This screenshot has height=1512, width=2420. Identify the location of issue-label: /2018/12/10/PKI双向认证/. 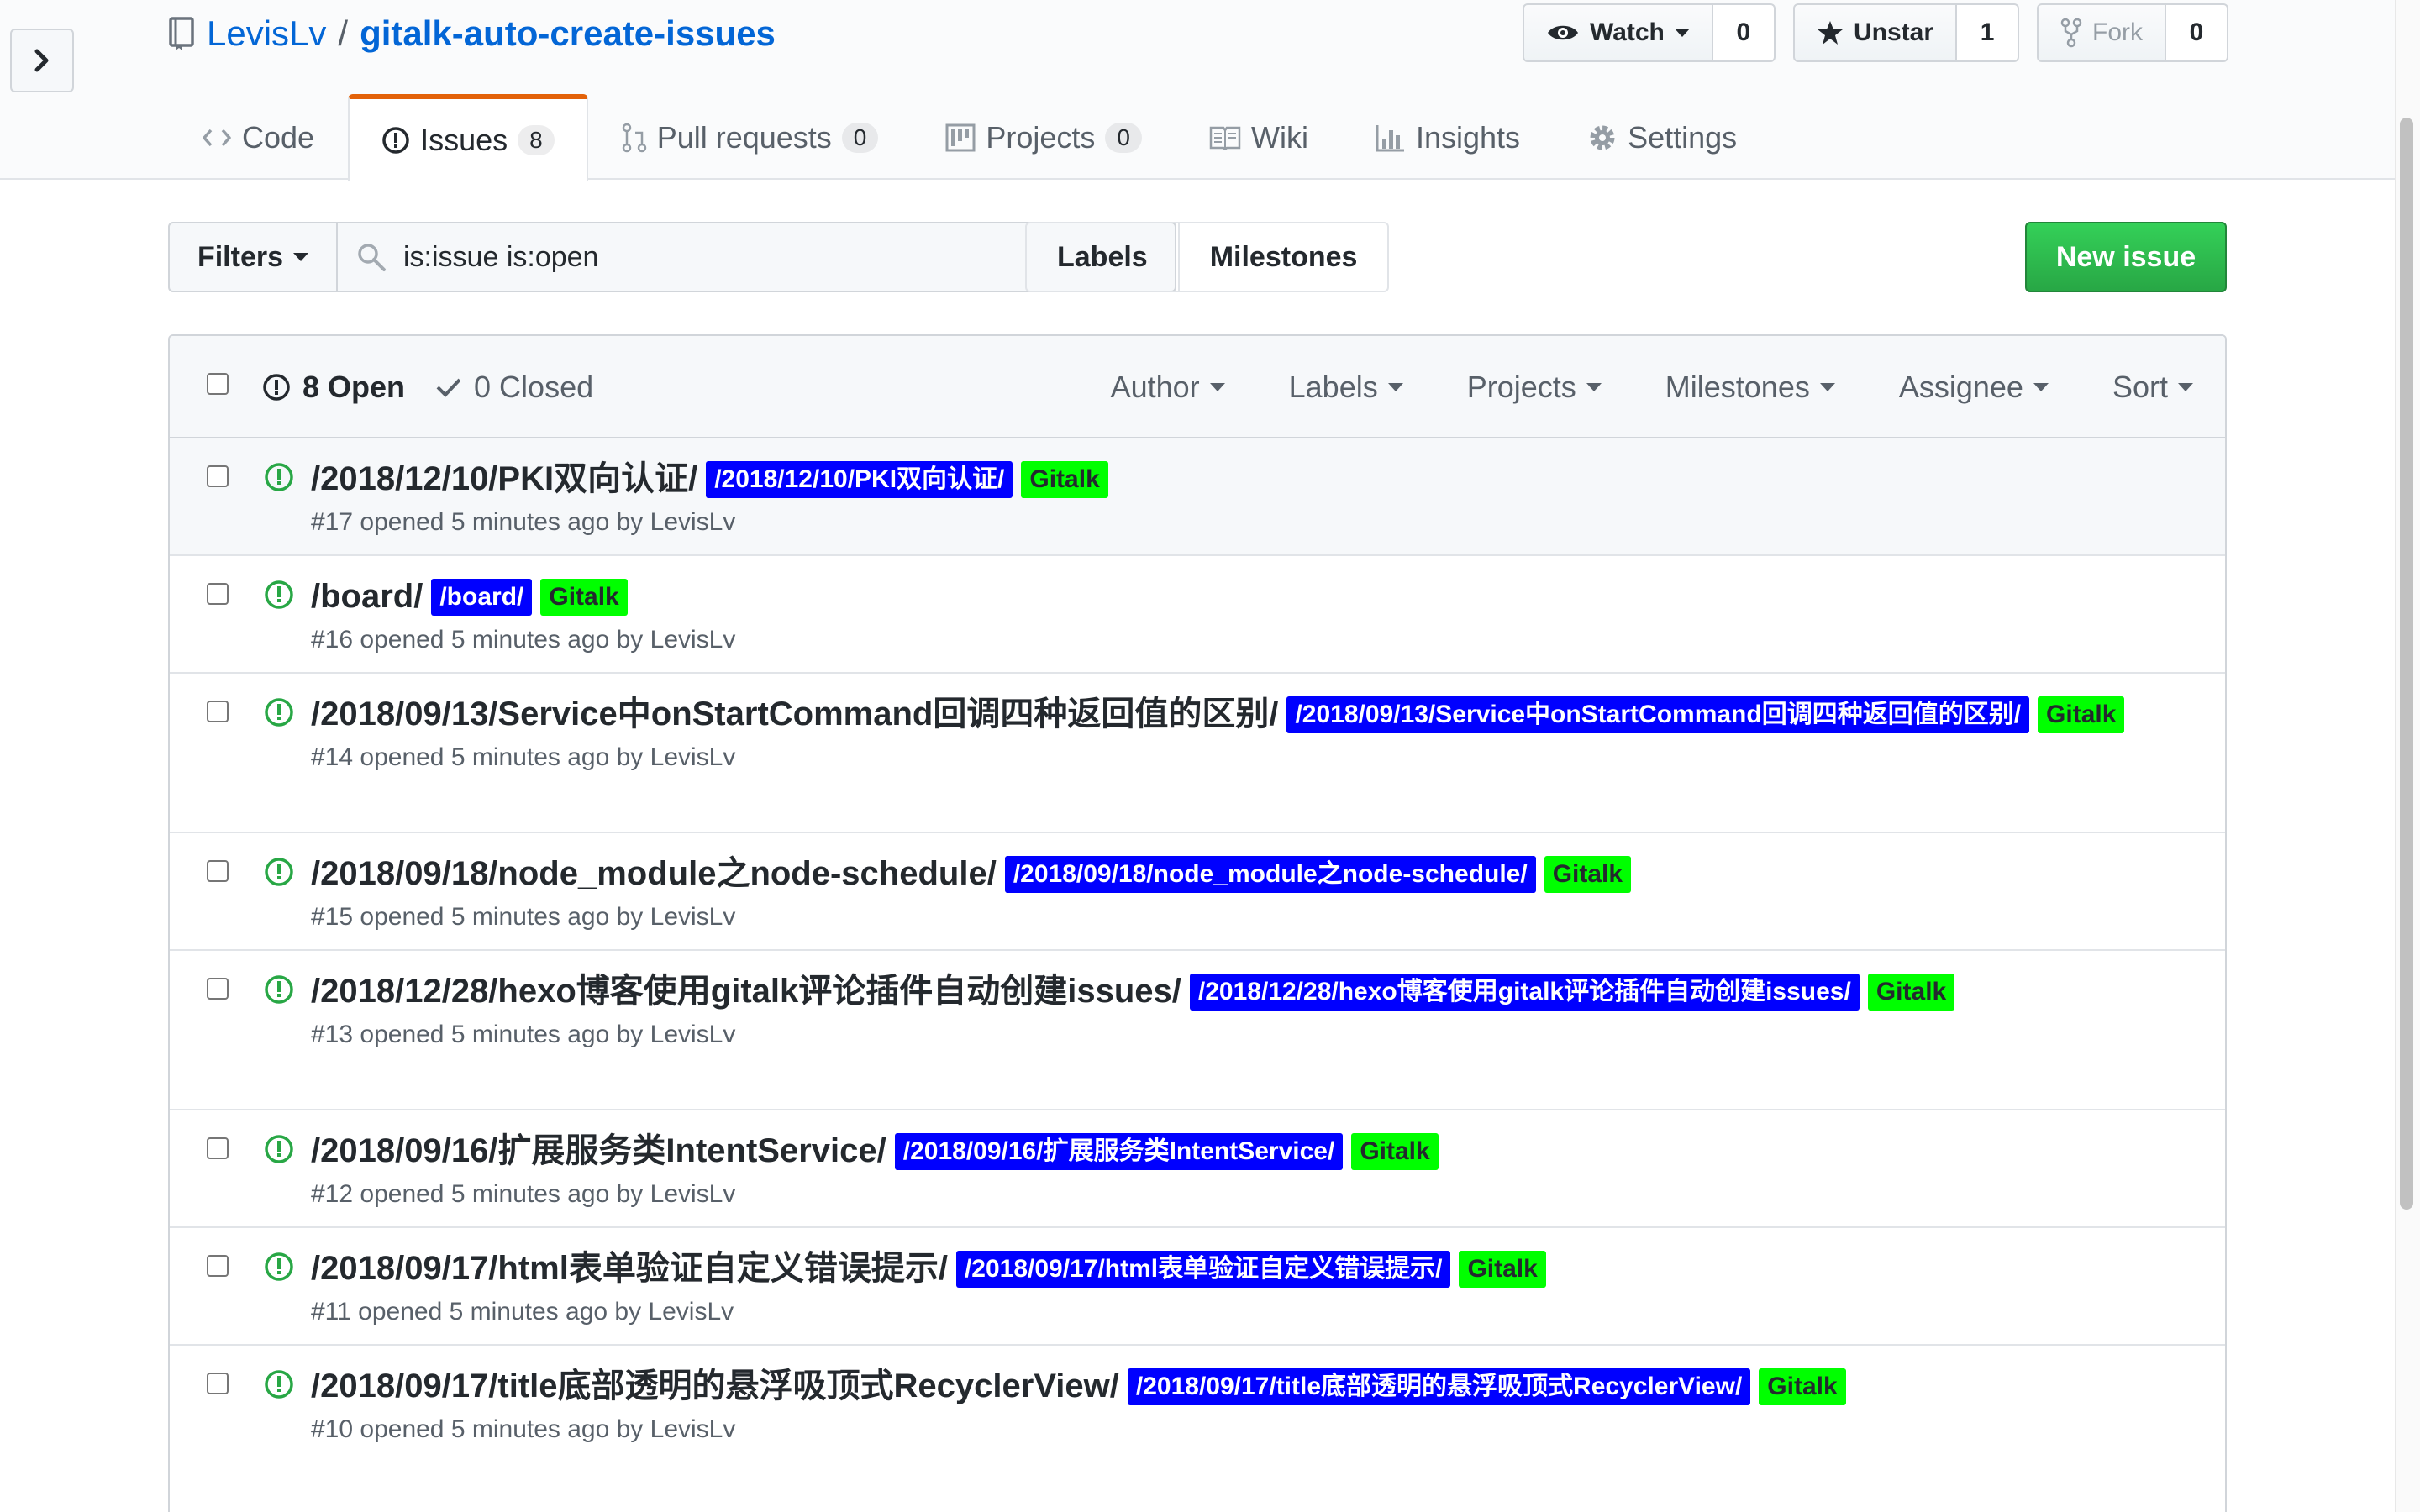
(859, 479).